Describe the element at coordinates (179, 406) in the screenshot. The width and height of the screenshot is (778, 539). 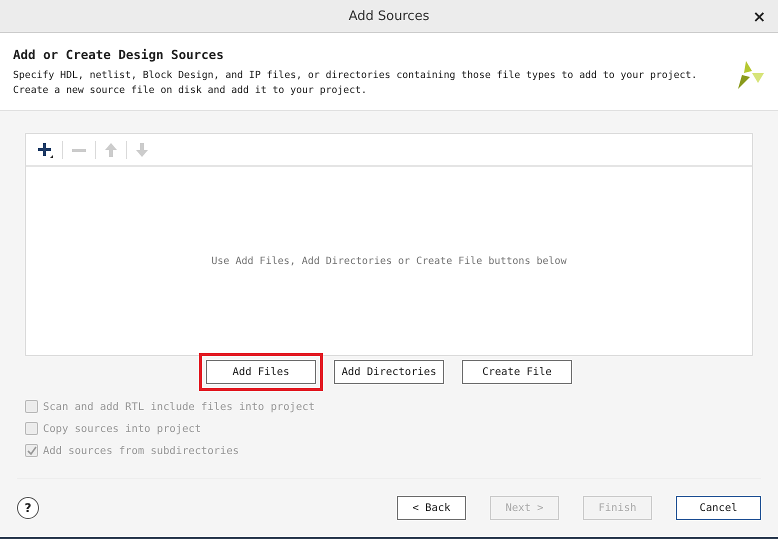
I see `checkbox-label: Scan and add RTL include files into project` at that location.